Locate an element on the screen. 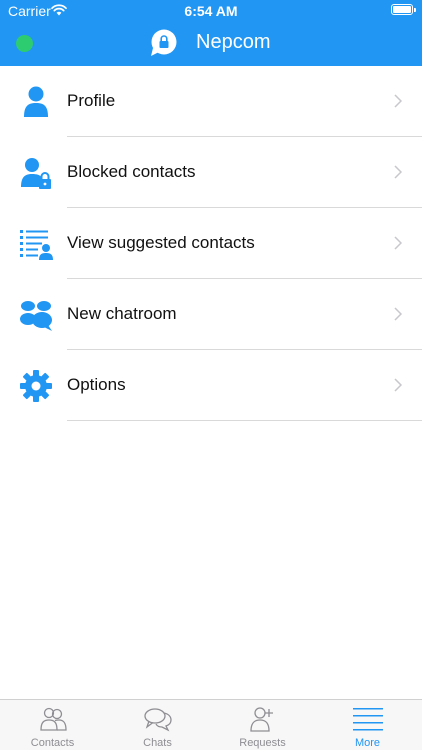  contacts-icon is located at coordinates (53, 719).